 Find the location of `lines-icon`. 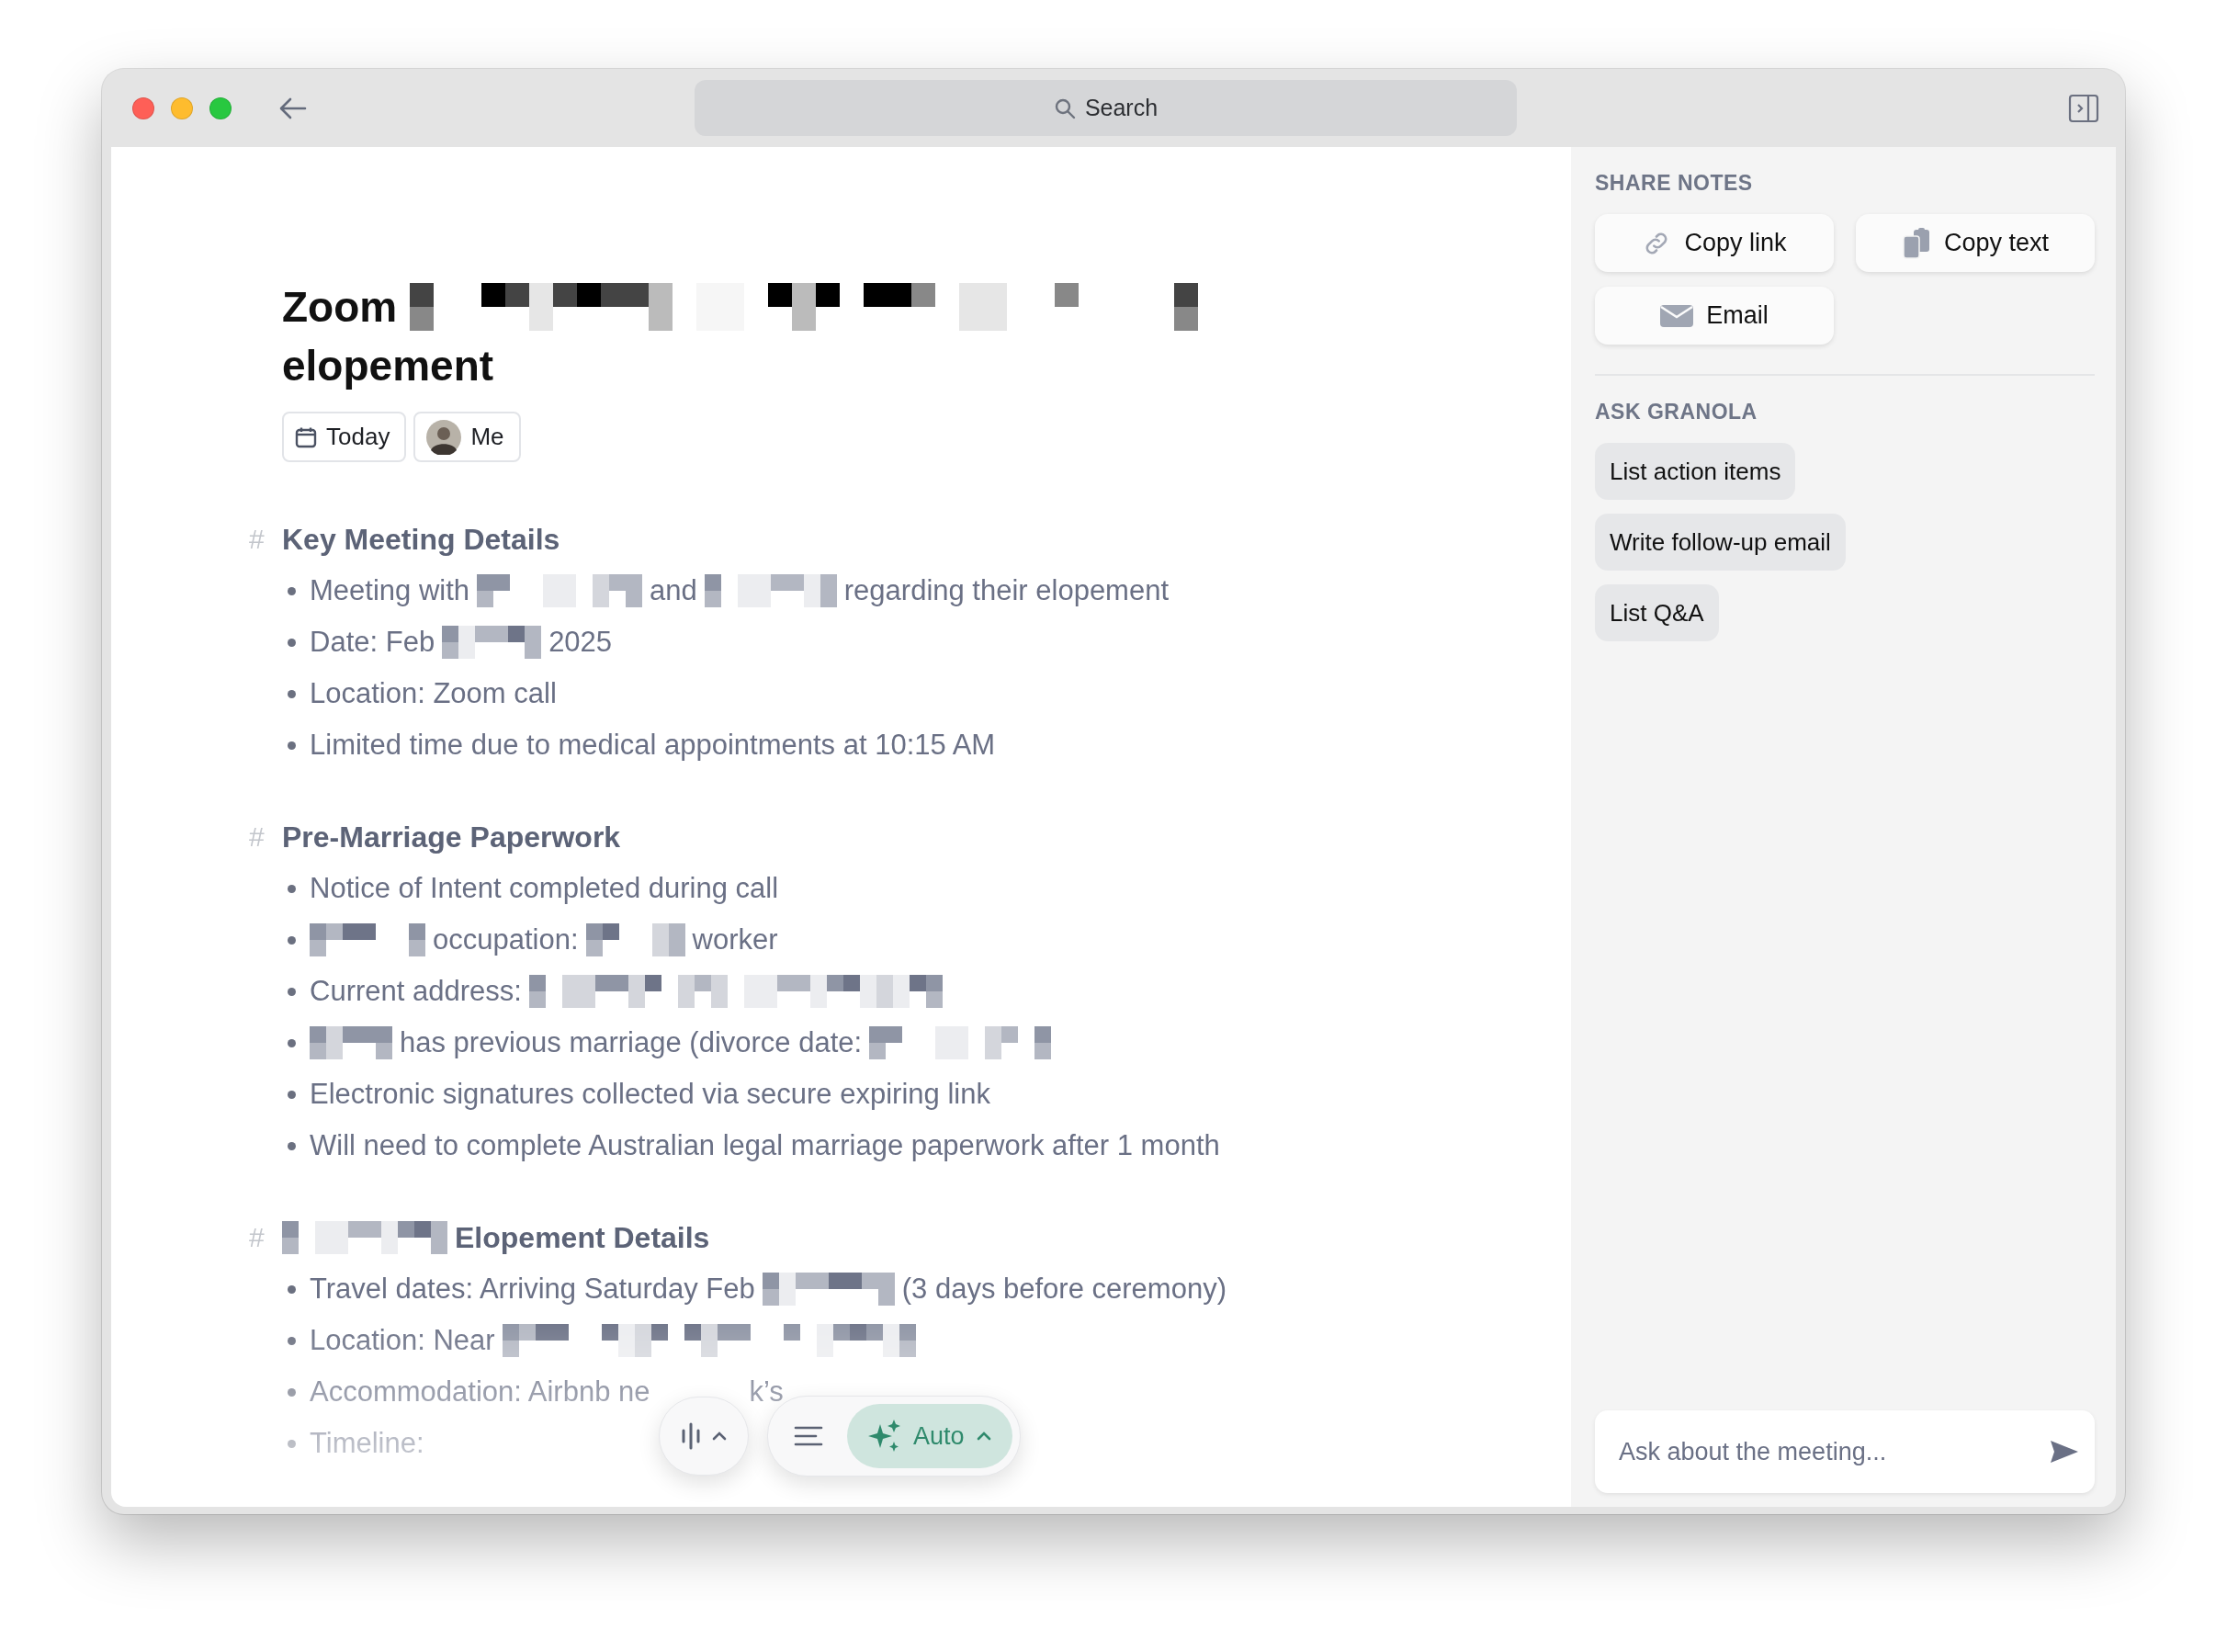

lines-icon is located at coordinates (808, 1436).